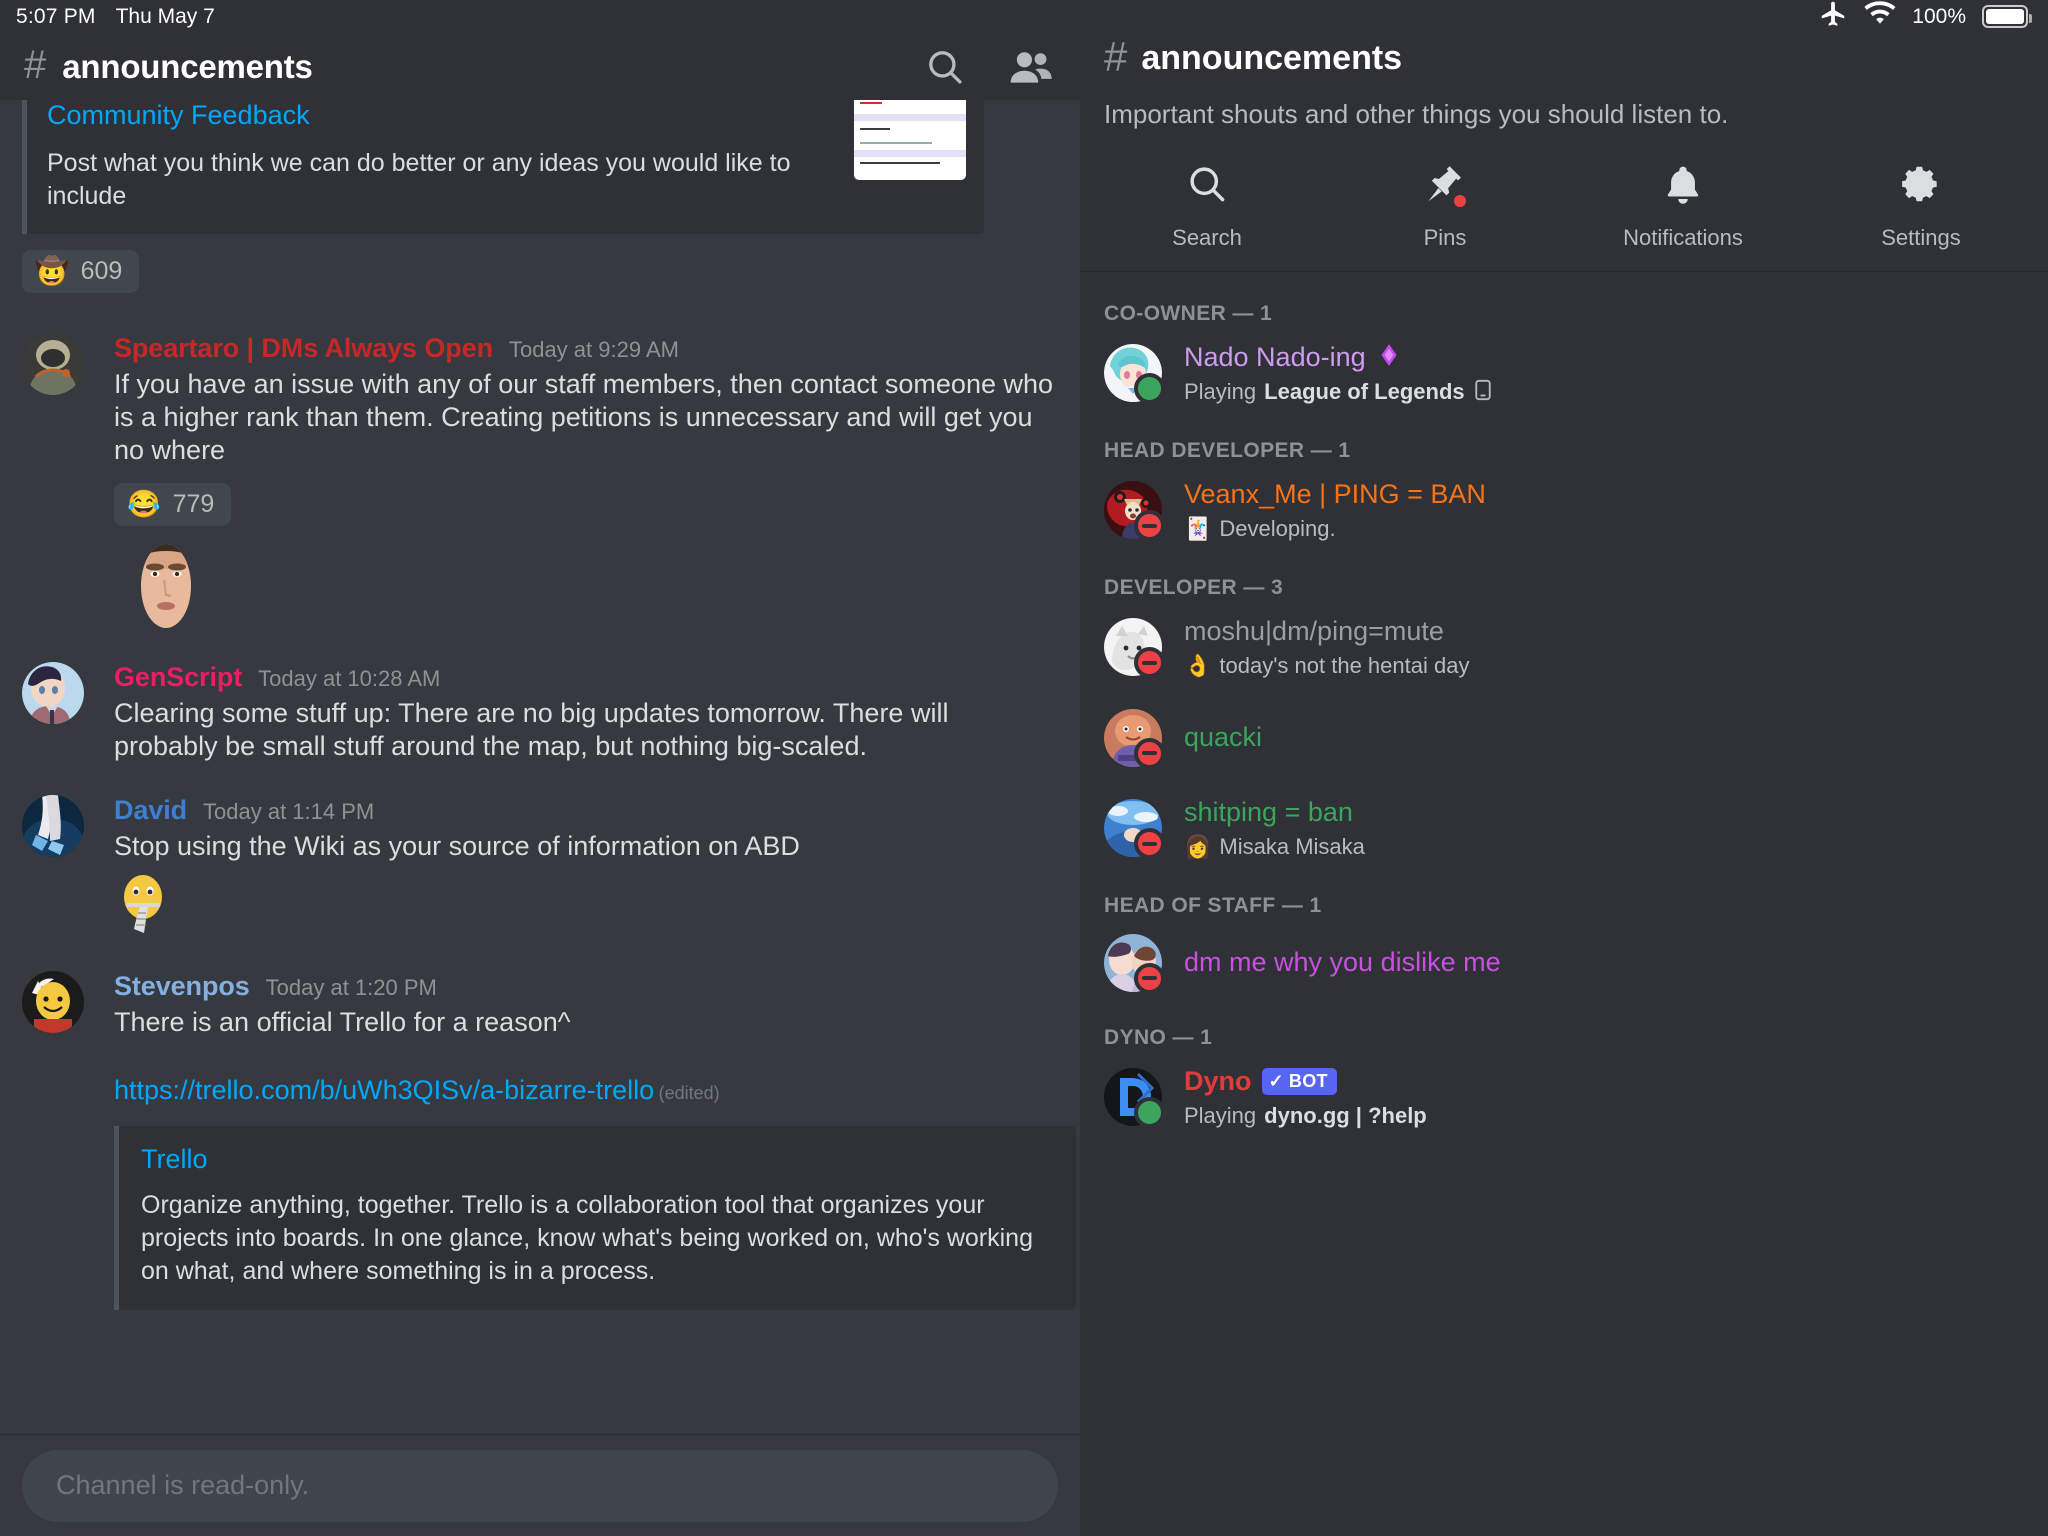  I want to click on message-header: GenScript Today at 10:28 AM, so click(586, 677).